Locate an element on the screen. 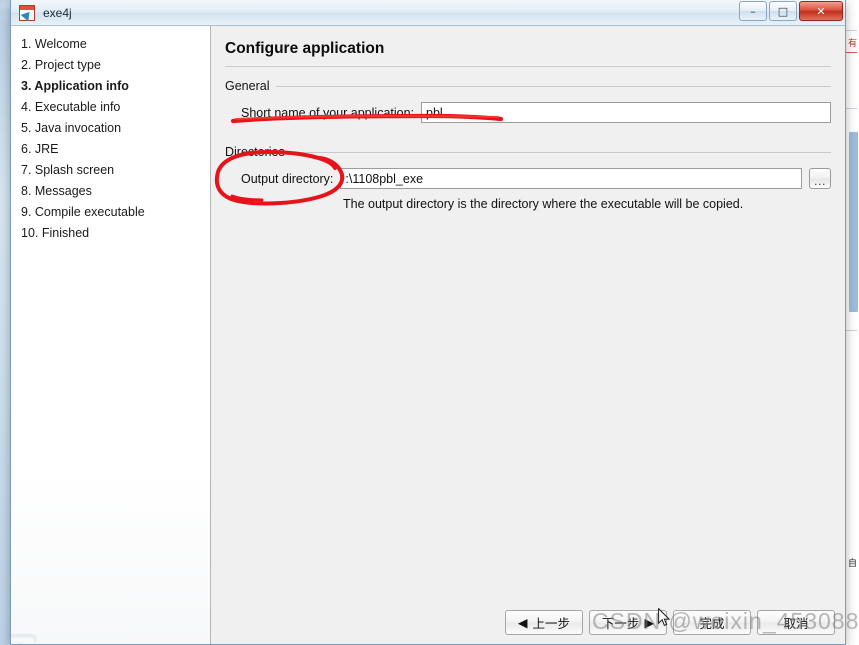  sidebar-item-project-type: 2. Project type is located at coordinates (110, 65).